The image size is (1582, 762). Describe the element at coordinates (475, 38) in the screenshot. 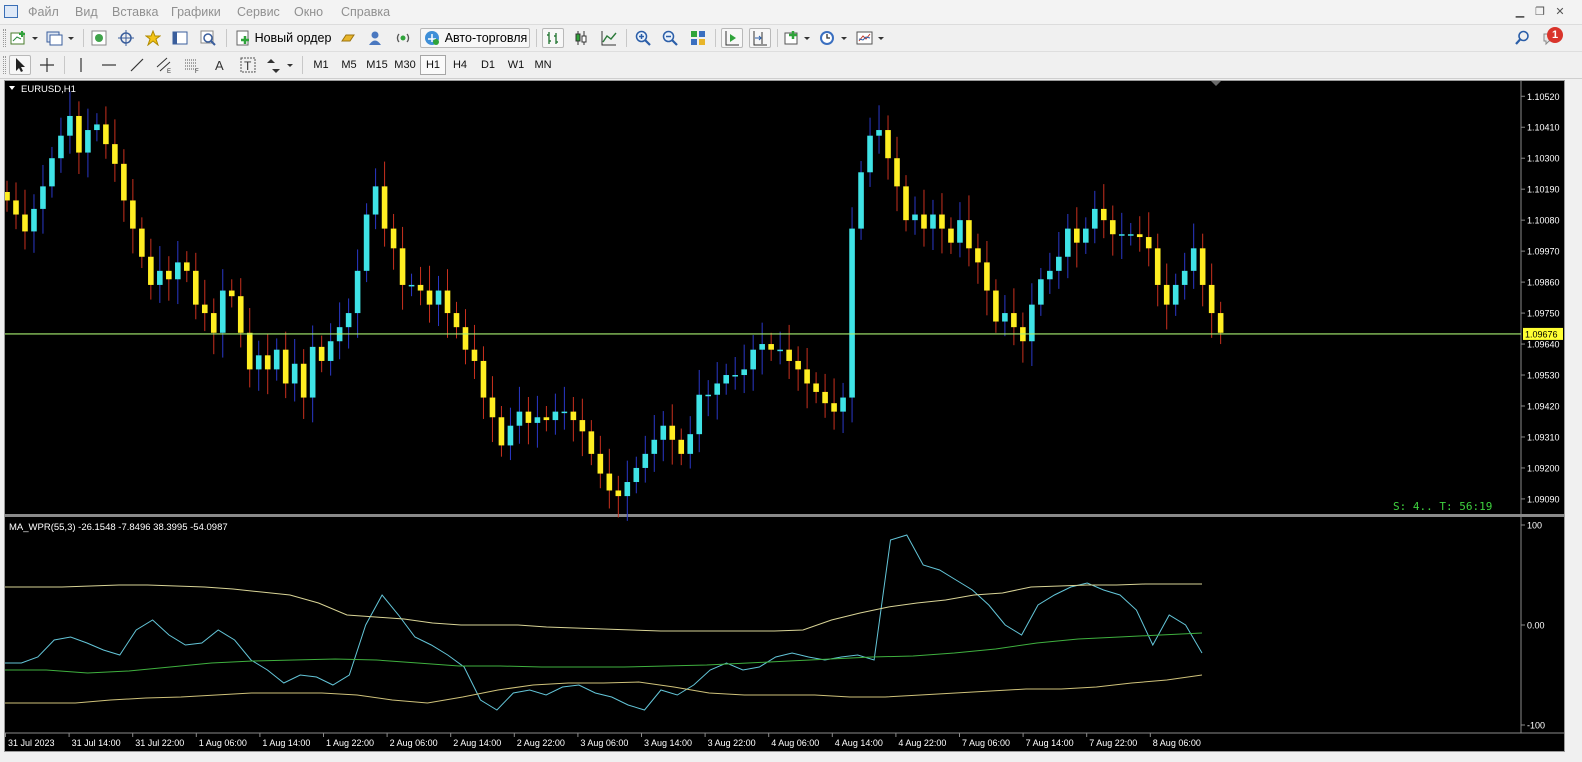

I see `autotrading-button: Авто-торговля` at that location.